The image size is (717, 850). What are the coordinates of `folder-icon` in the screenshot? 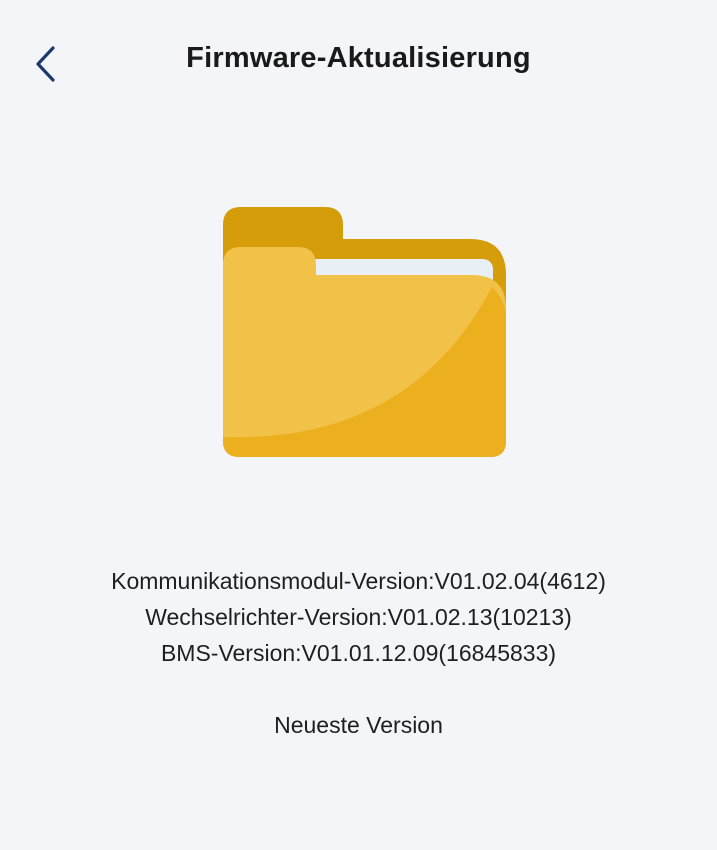 It's located at (364, 332).